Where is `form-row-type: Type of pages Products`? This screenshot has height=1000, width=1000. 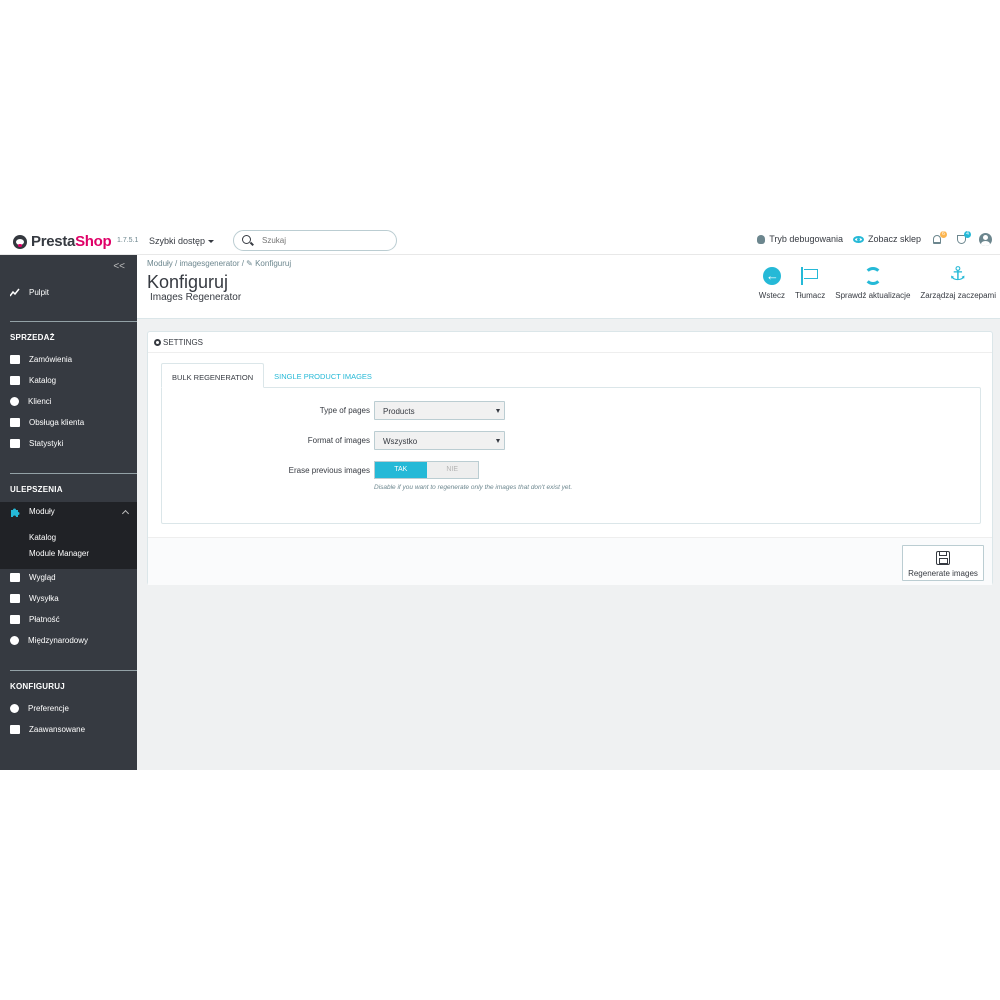
form-row-type: Type of pages Products is located at coordinates (572, 410).